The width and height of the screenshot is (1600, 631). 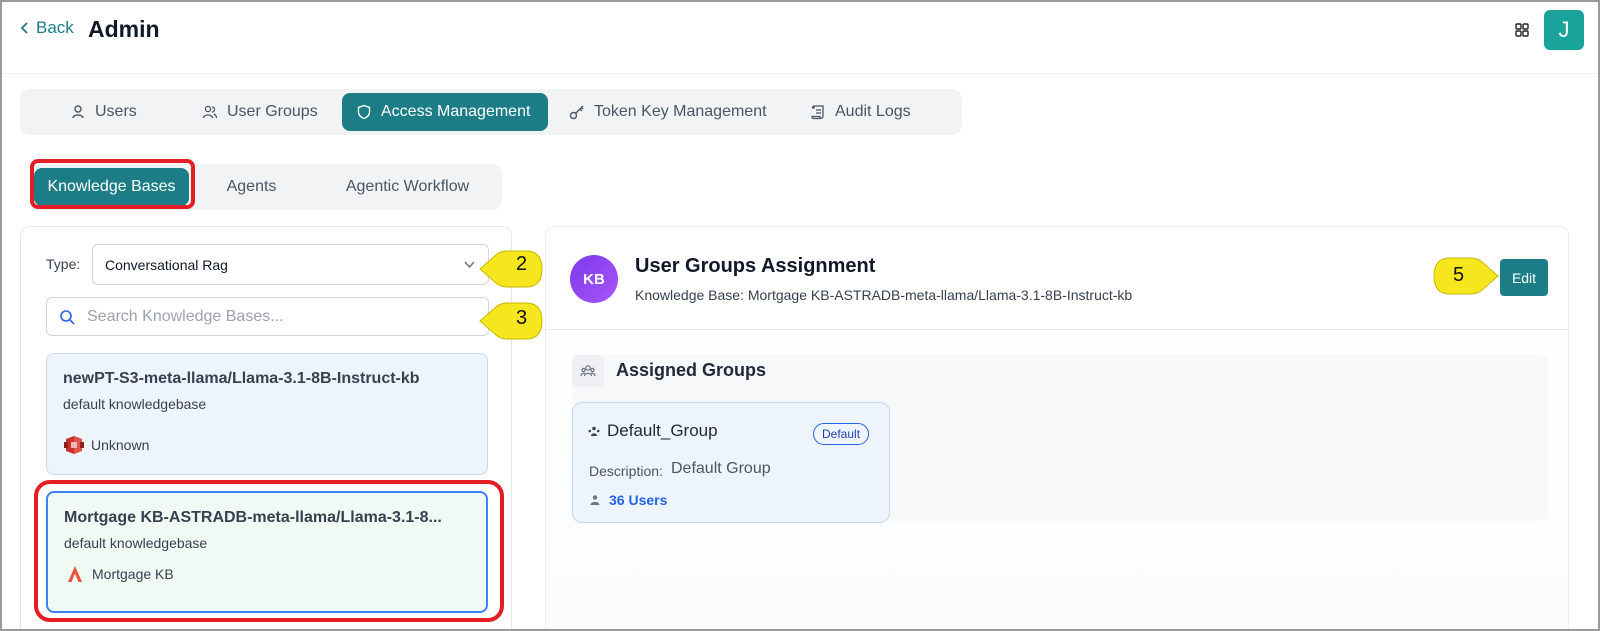 I want to click on callout-number: 3, so click(x=522, y=318).